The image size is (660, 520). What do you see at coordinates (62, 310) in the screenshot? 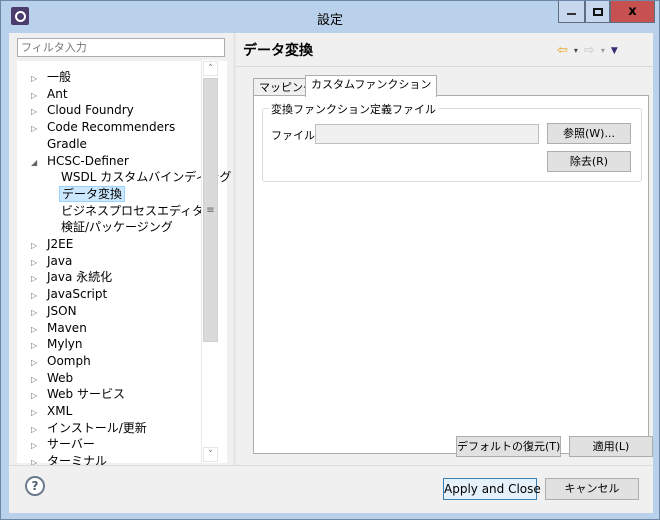
I see `tree-item-label: JSON` at bounding box center [62, 310].